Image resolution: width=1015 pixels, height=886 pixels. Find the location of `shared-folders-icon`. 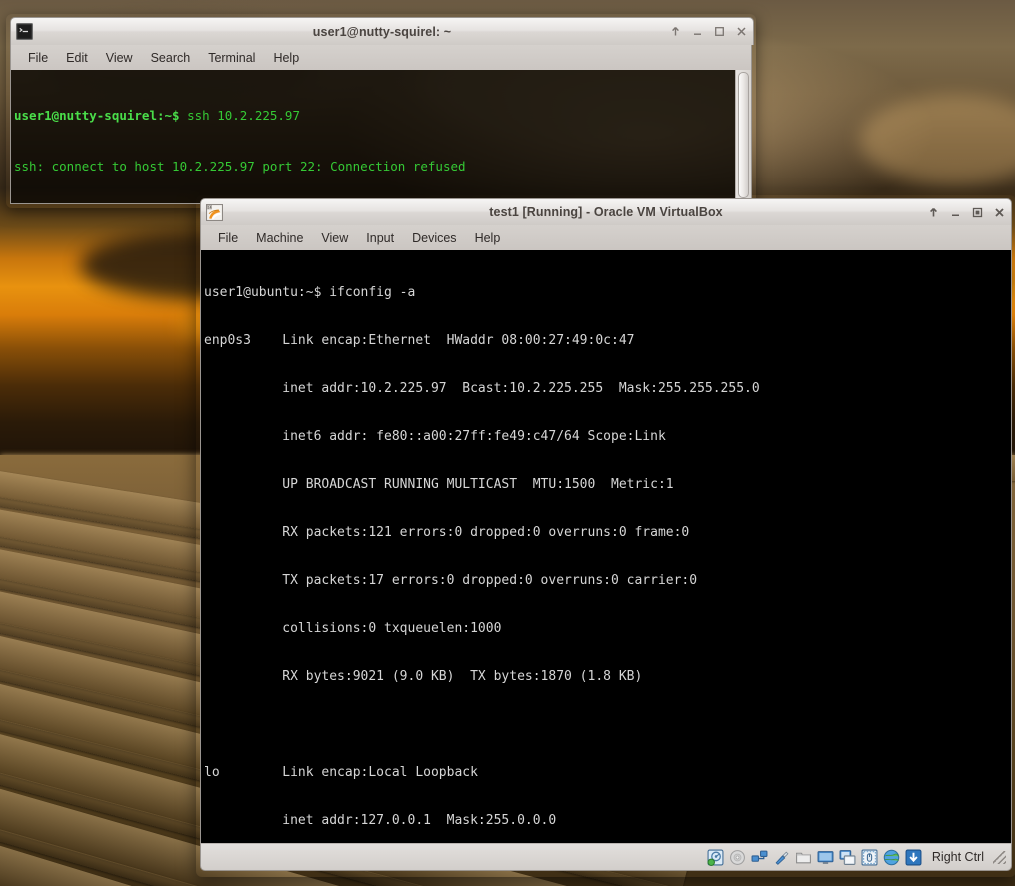

shared-folders-icon is located at coordinates (803, 857).